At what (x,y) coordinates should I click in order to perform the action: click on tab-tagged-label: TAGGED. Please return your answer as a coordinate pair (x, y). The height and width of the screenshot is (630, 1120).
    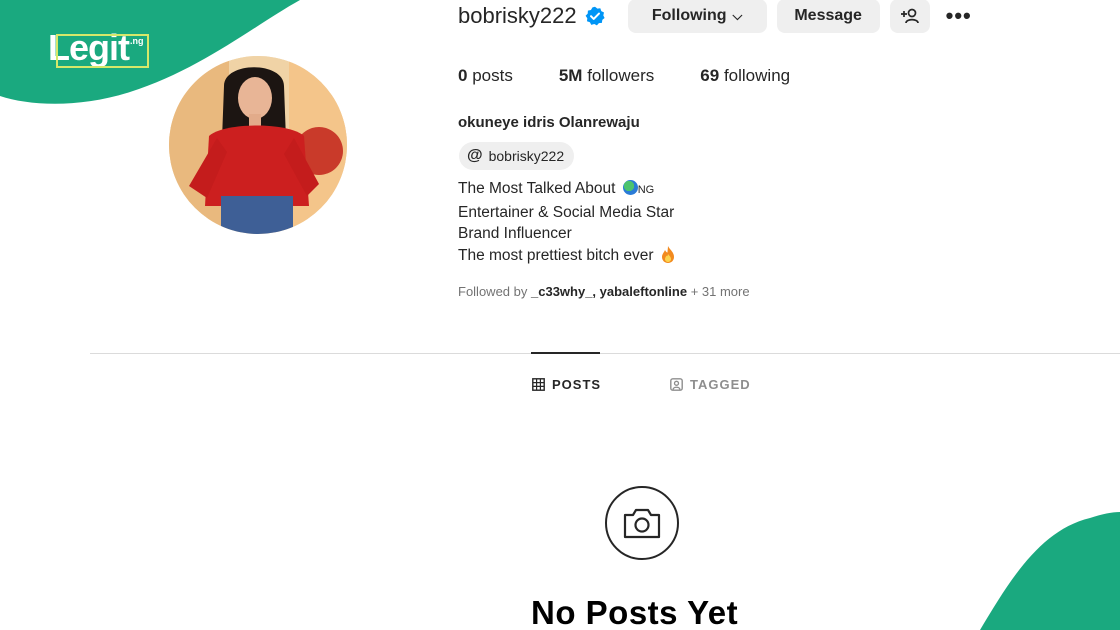
    Looking at the image, I should click on (720, 384).